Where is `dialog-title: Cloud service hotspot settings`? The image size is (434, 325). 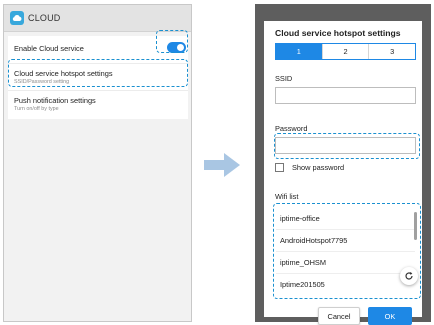 dialog-title: Cloud service hotspot settings is located at coordinates (338, 33).